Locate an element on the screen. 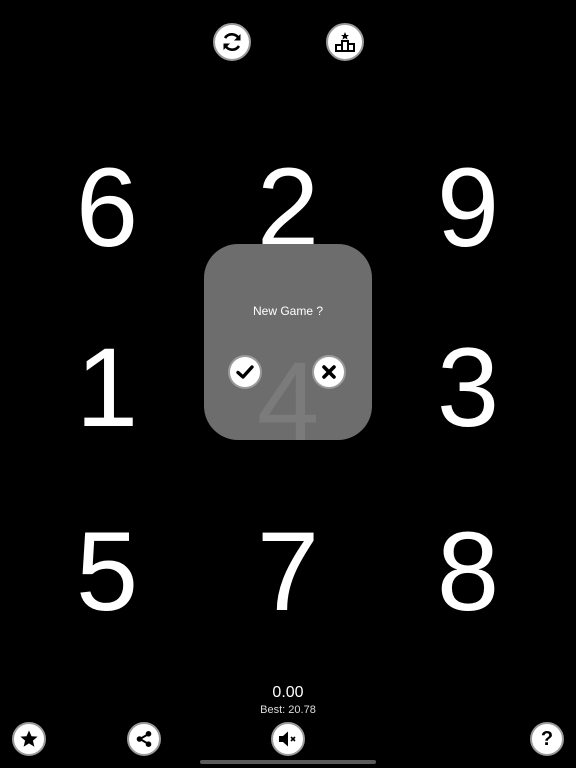 The image size is (576, 768). dialog-title: New Game ? is located at coordinates (288, 311).